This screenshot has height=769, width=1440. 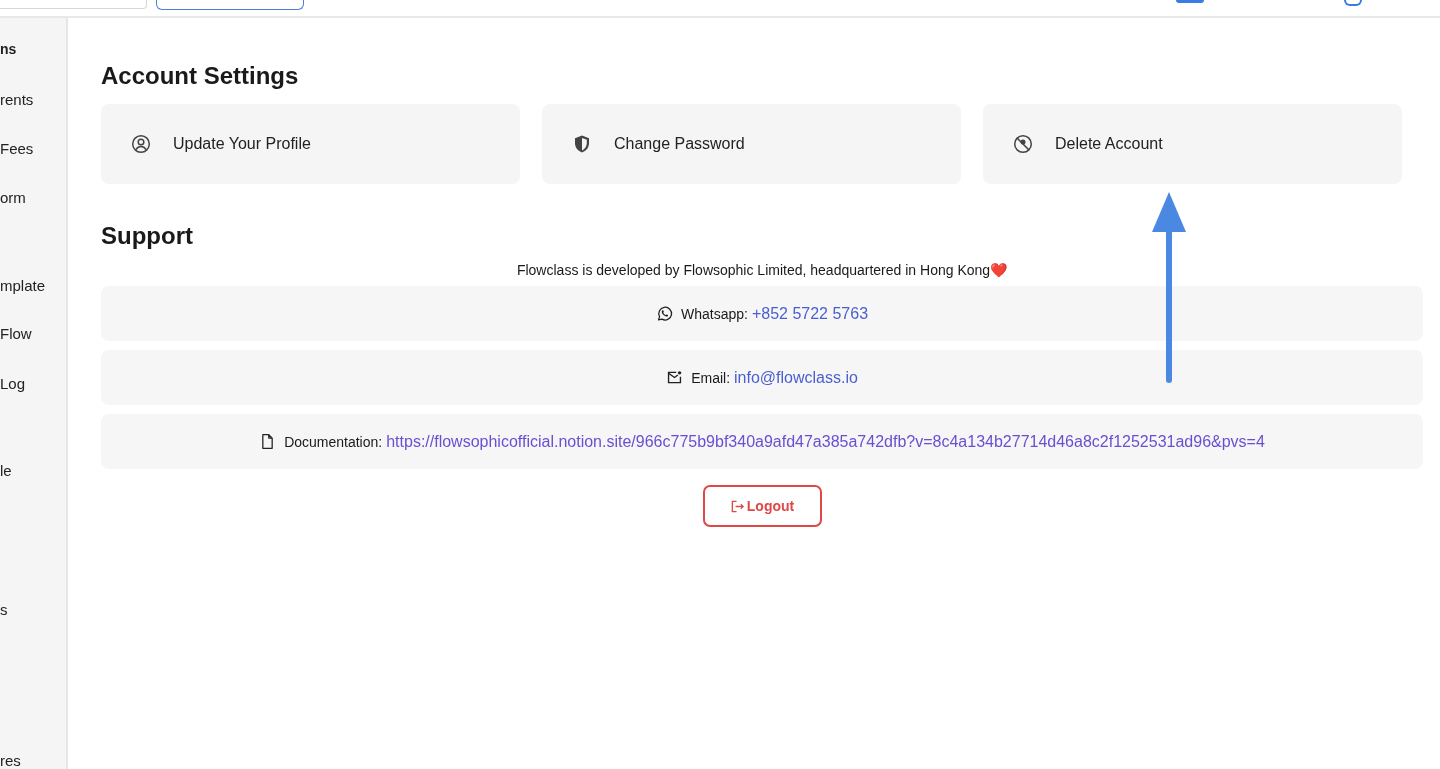 I want to click on sidebar-item: ns, so click(x=33, y=49).